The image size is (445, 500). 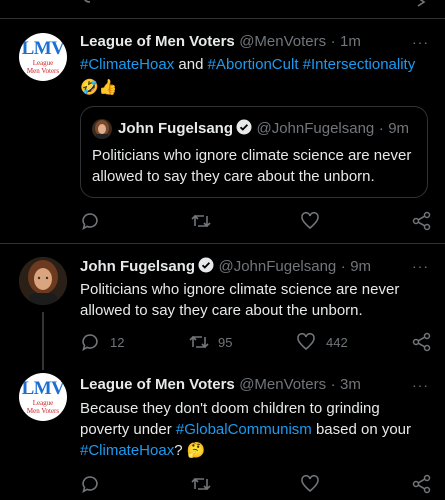 What do you see at coordinates (99, 87) in the screenshot?
I see `emoji: 🤣👍` at bounding box center [99, 87].